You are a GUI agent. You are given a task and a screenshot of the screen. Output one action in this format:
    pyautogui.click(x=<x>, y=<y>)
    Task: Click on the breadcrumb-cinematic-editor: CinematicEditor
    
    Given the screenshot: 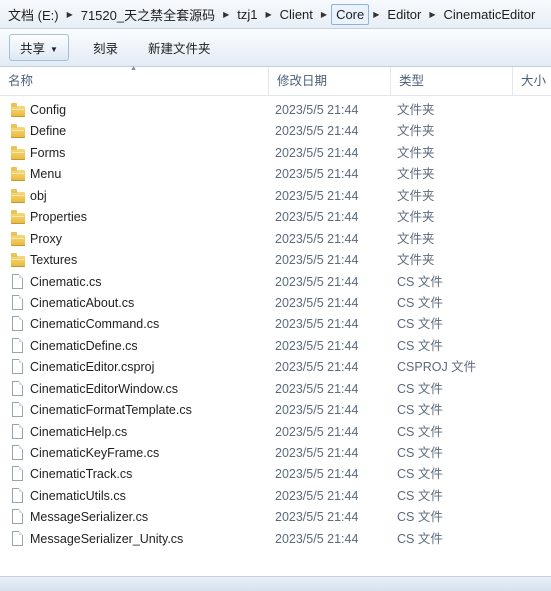 What is the action you would take?
    pyautogui.click(x=490, y=14)
    